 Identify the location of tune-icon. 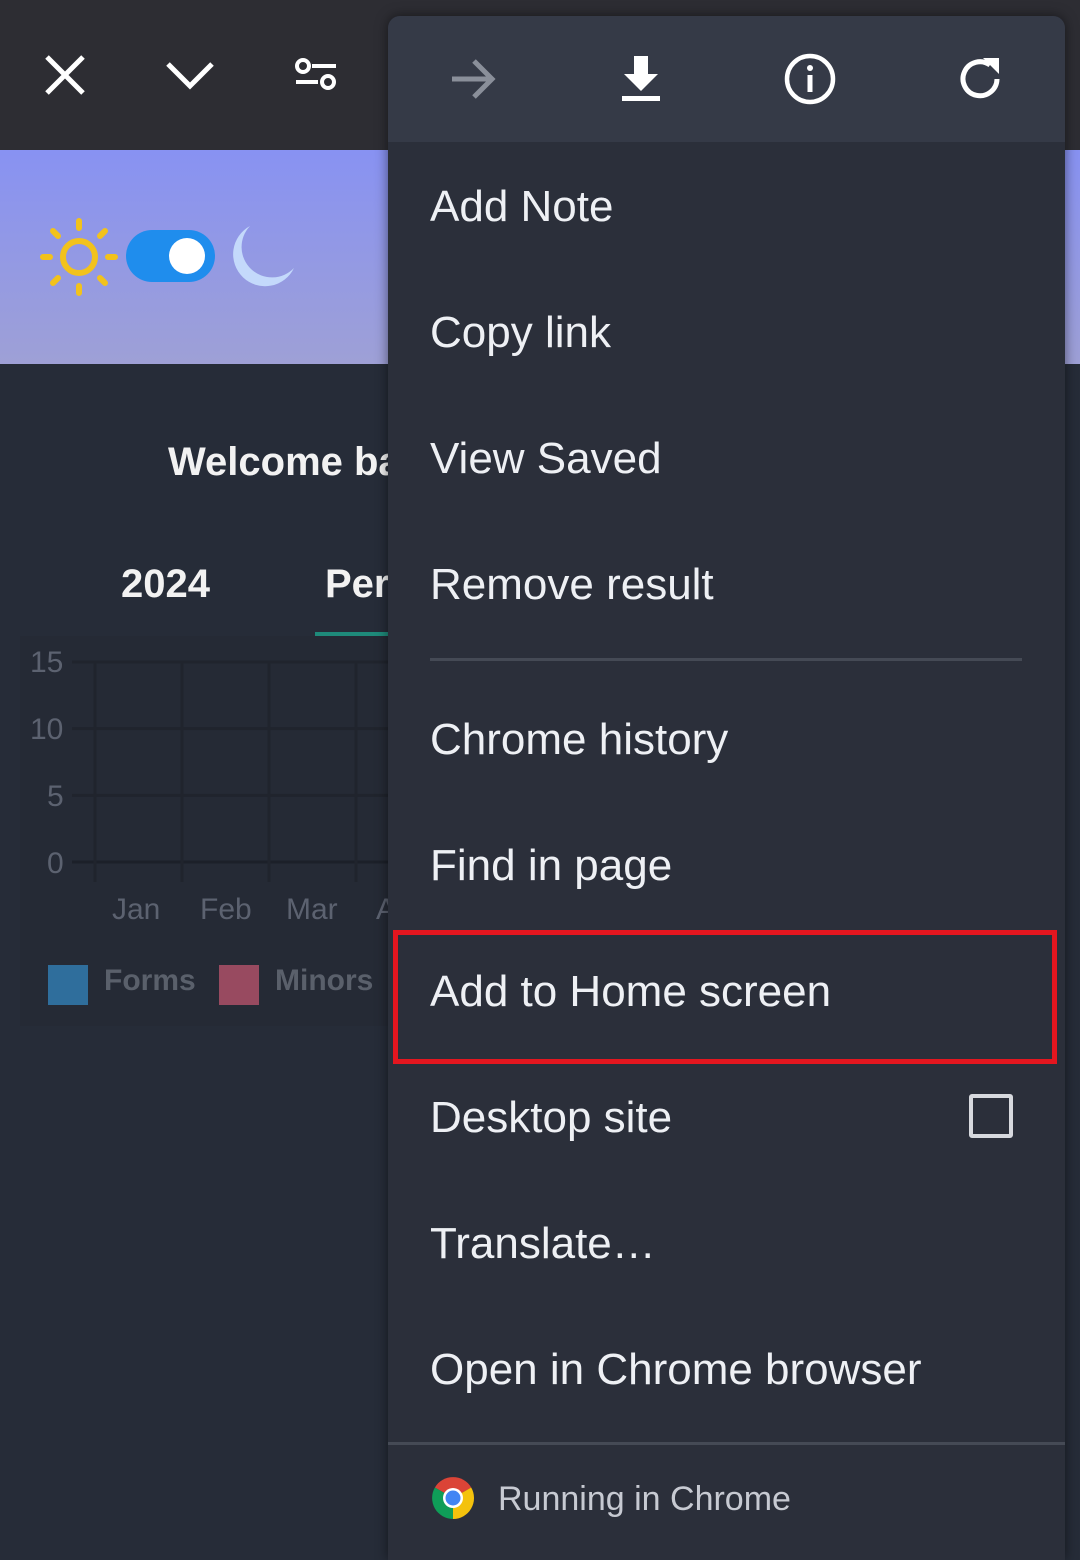
(317, 75).